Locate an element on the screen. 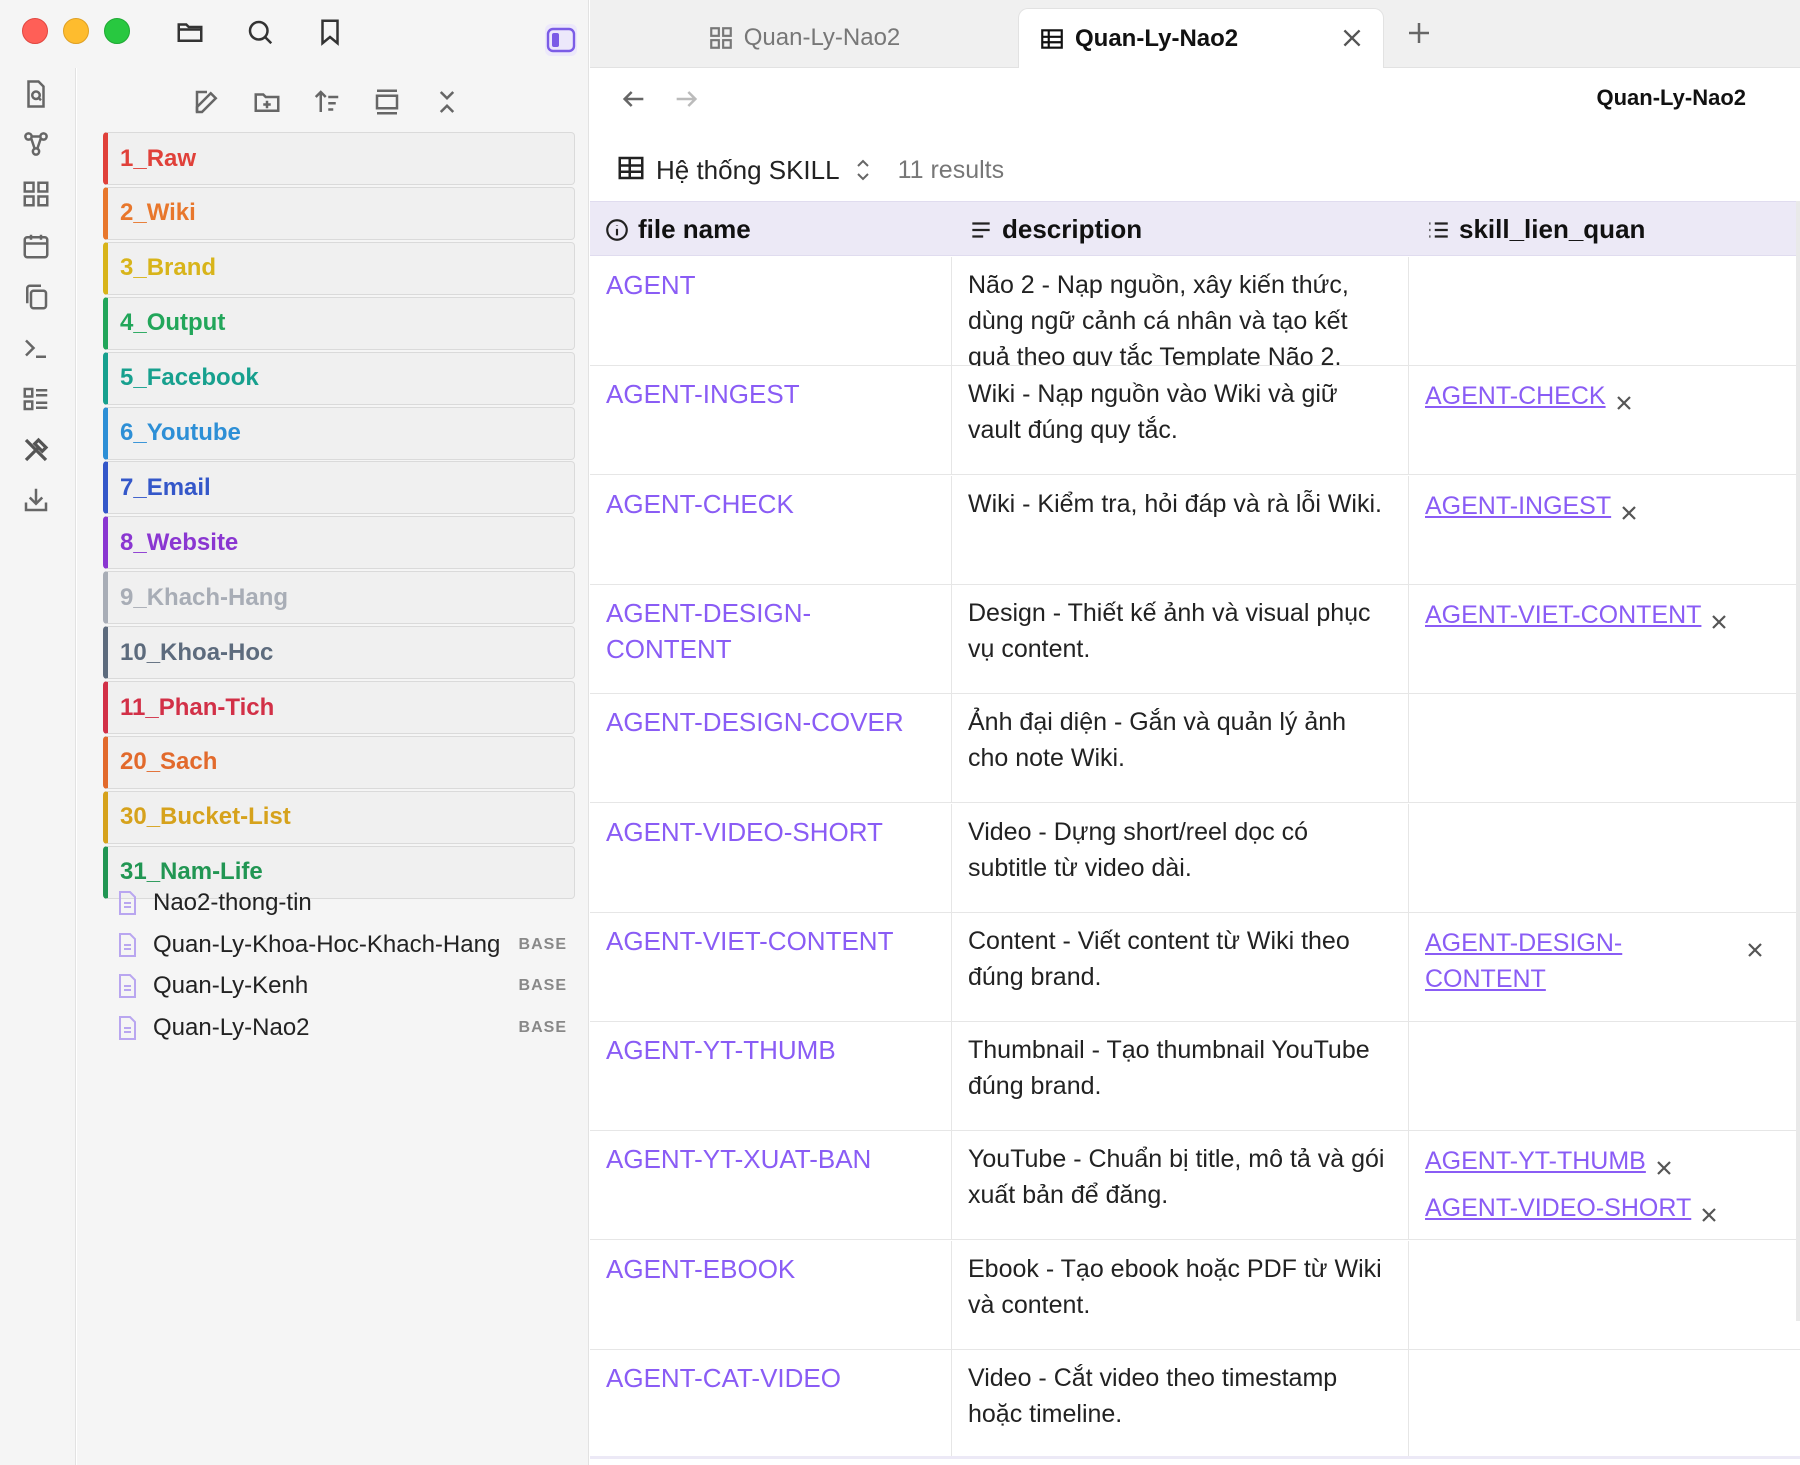  file-name-link: AGENT-CAT-VIDEO is located at coordinates (770, 1378).